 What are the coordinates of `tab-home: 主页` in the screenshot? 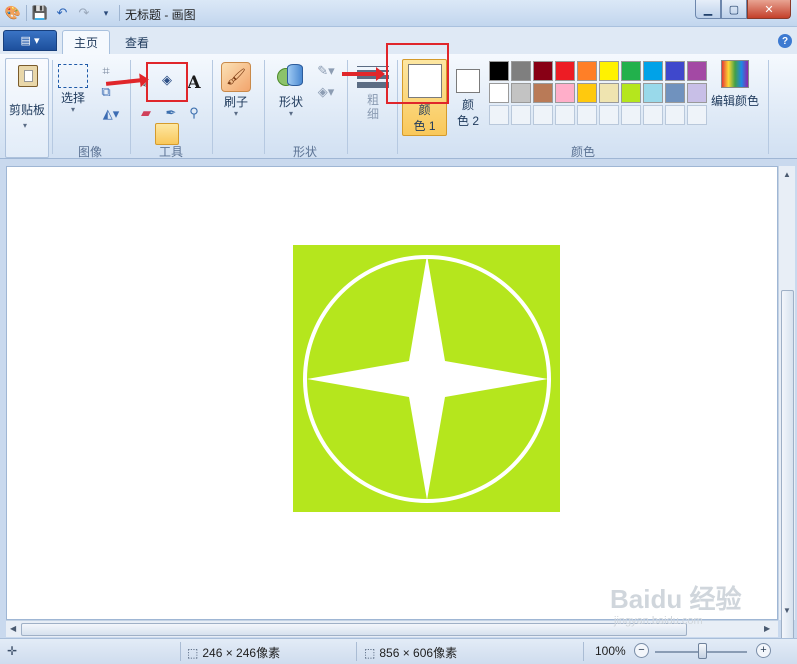 It's located at (86, 42).